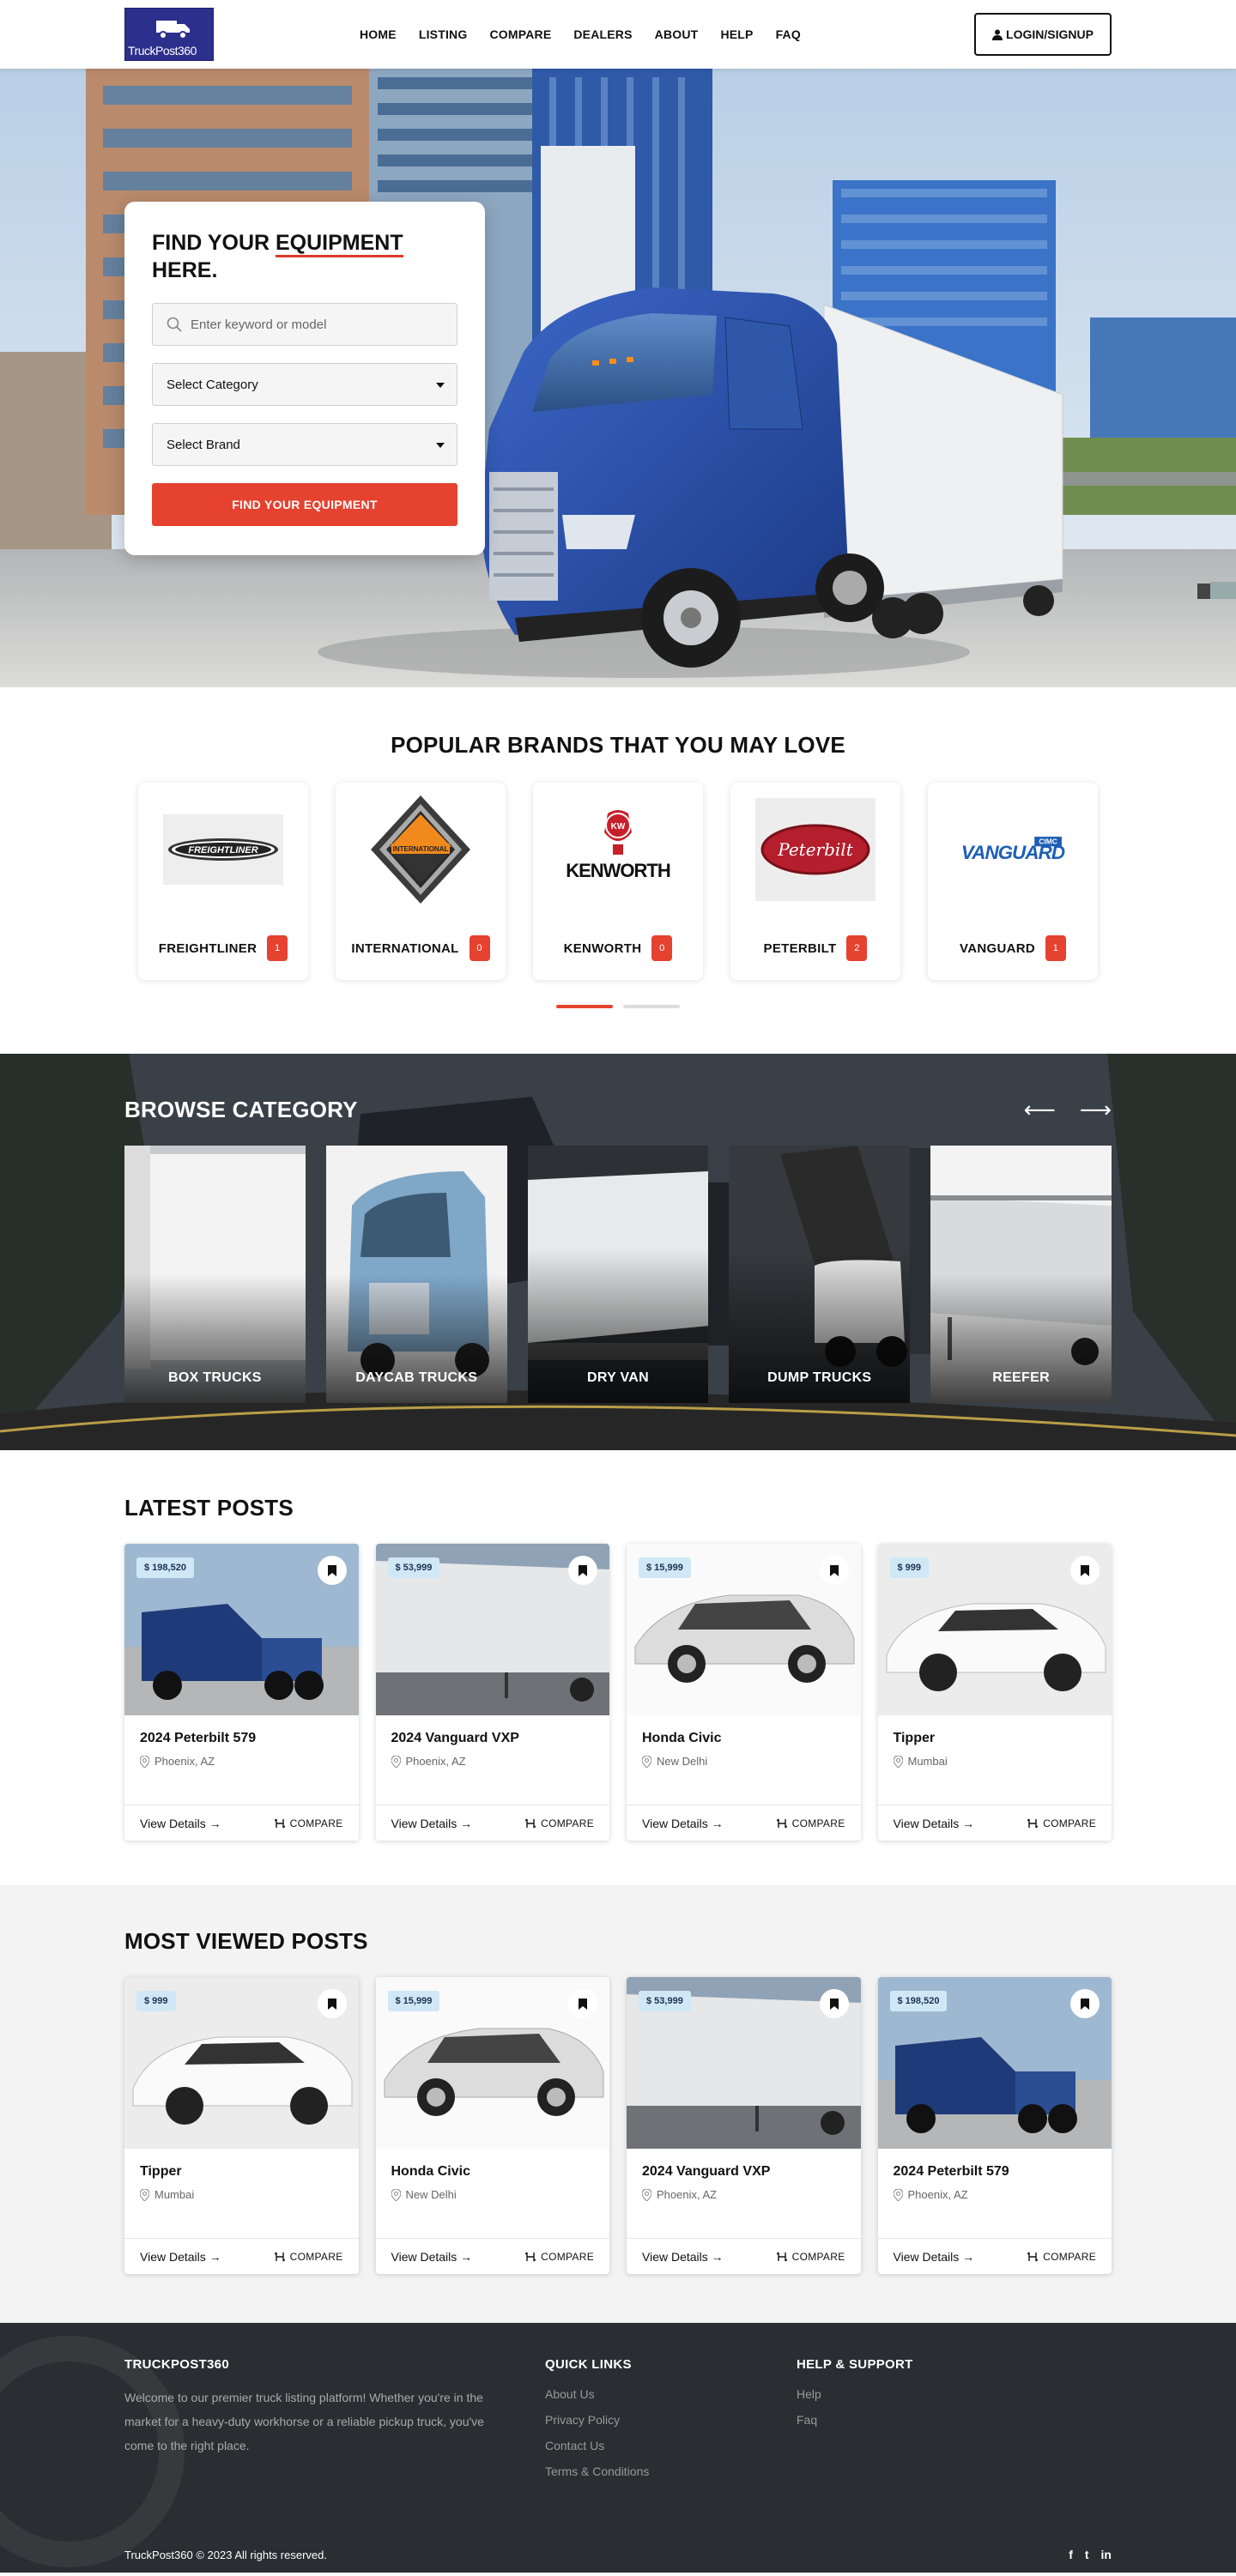 This screenshot has height=2576, width=1236. What do you see at coordinates (1050, 34) in the screenshot?
I see `login-label: LOGIN/SIGNUP` at bounding box center [1050, 34].